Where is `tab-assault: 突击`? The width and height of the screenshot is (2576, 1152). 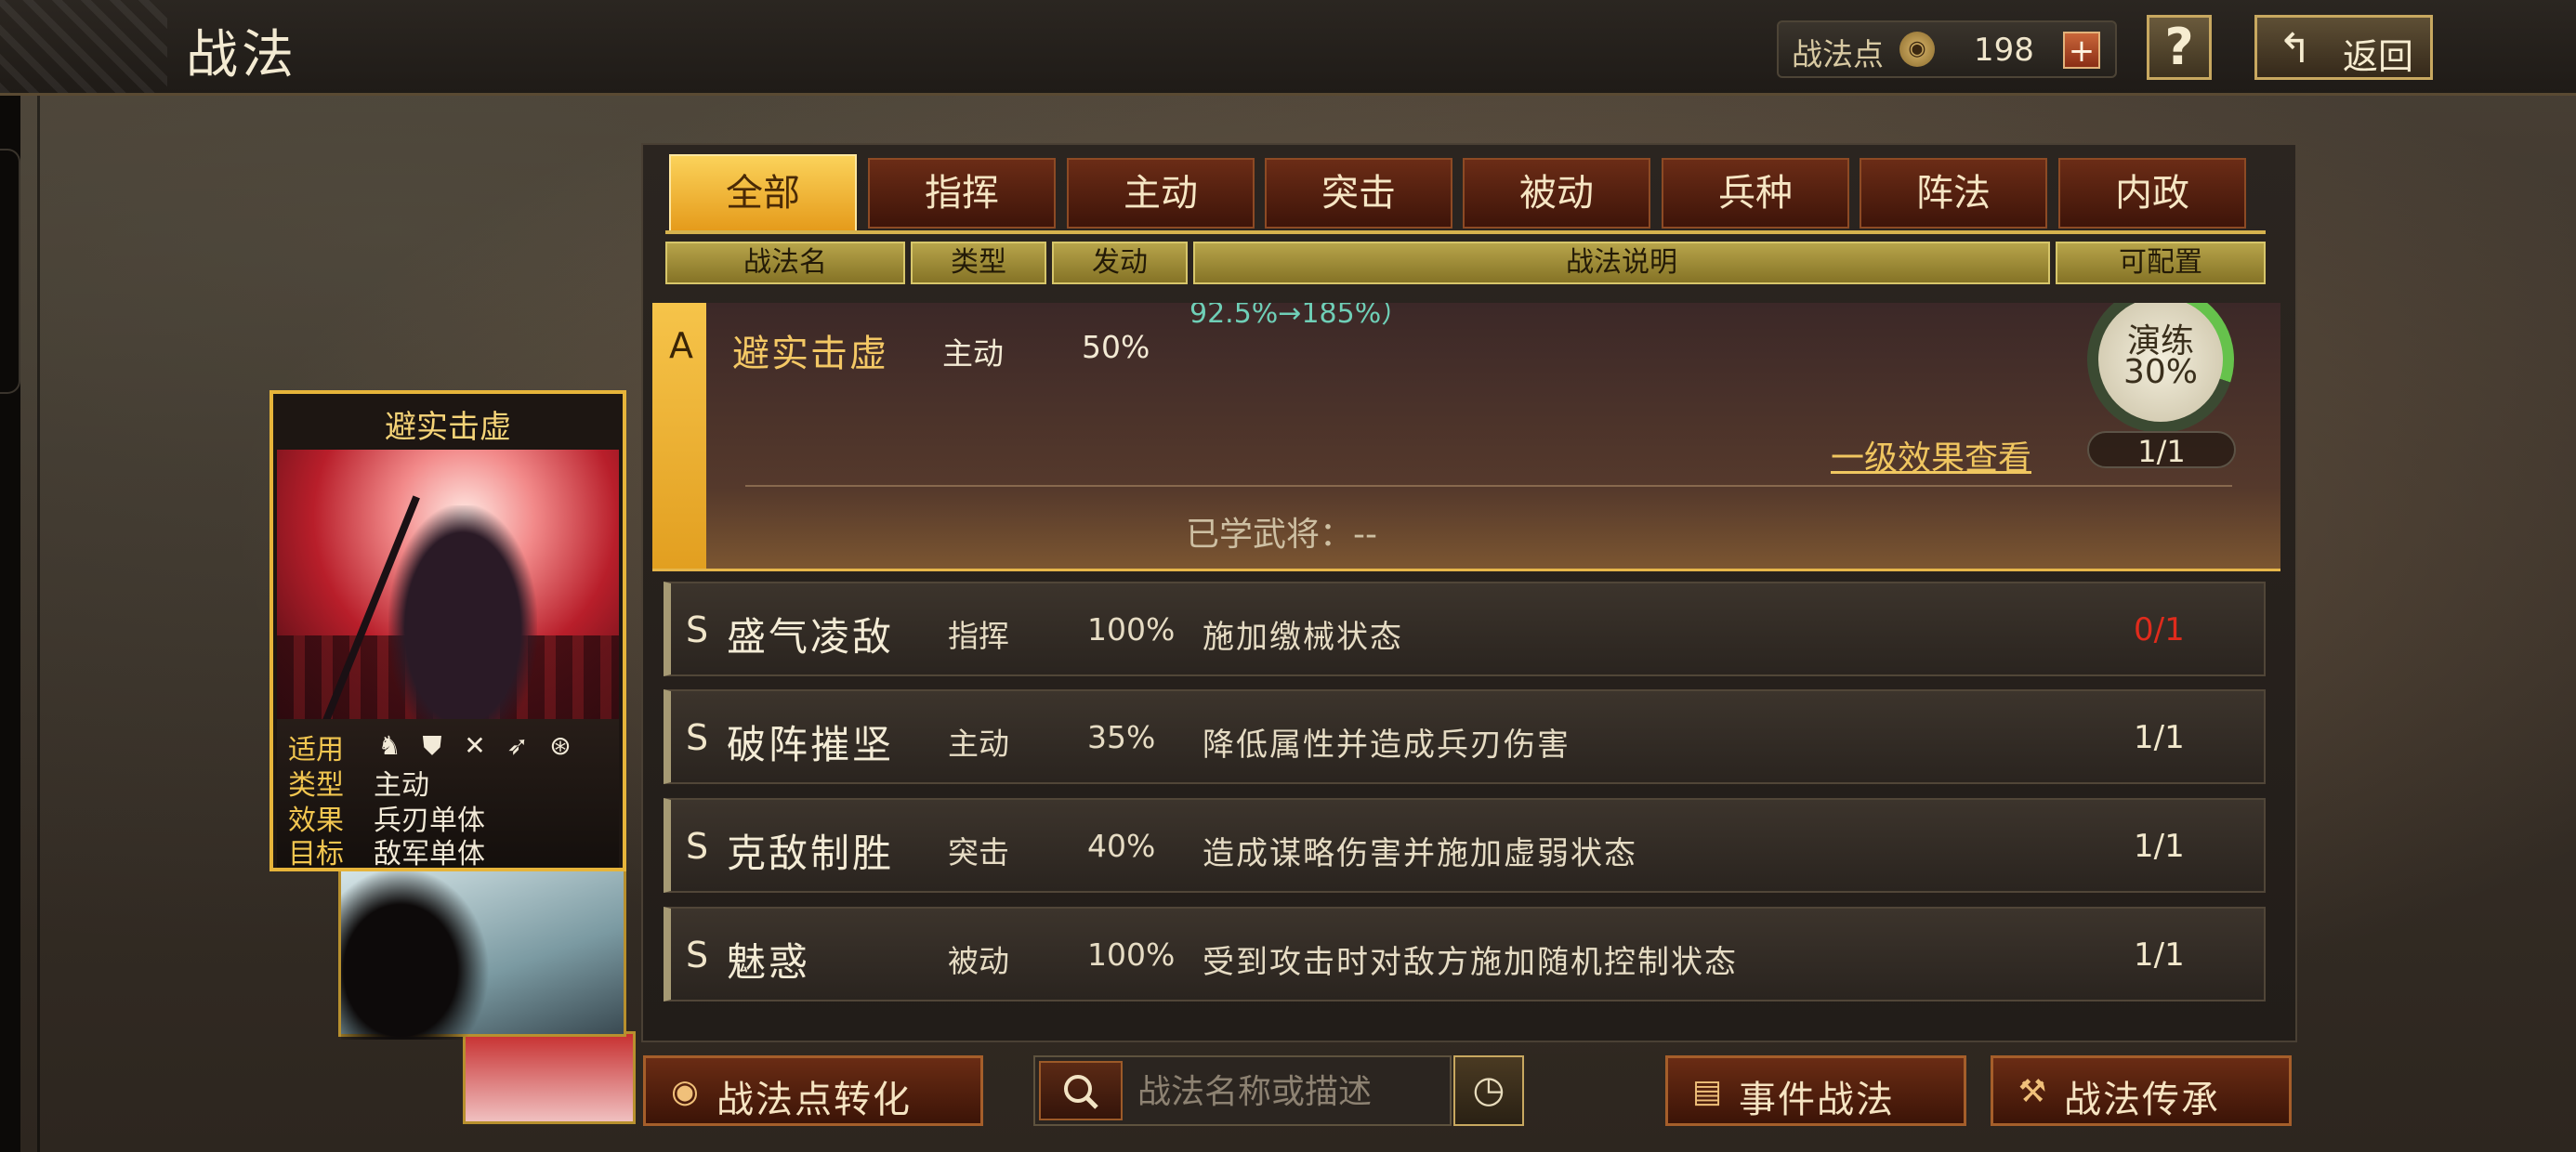 tab-assault: 突击 is located at coordinates (1358, 193).